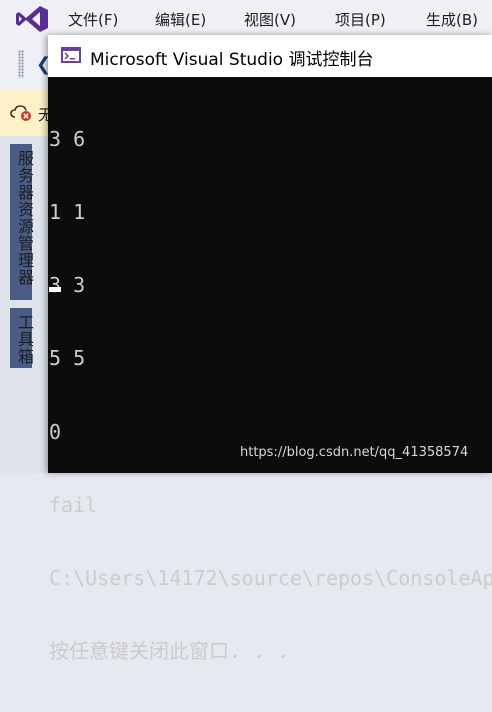 The image size is (492, 712). I want to click on notification-bar: 无, so click(26, 113).